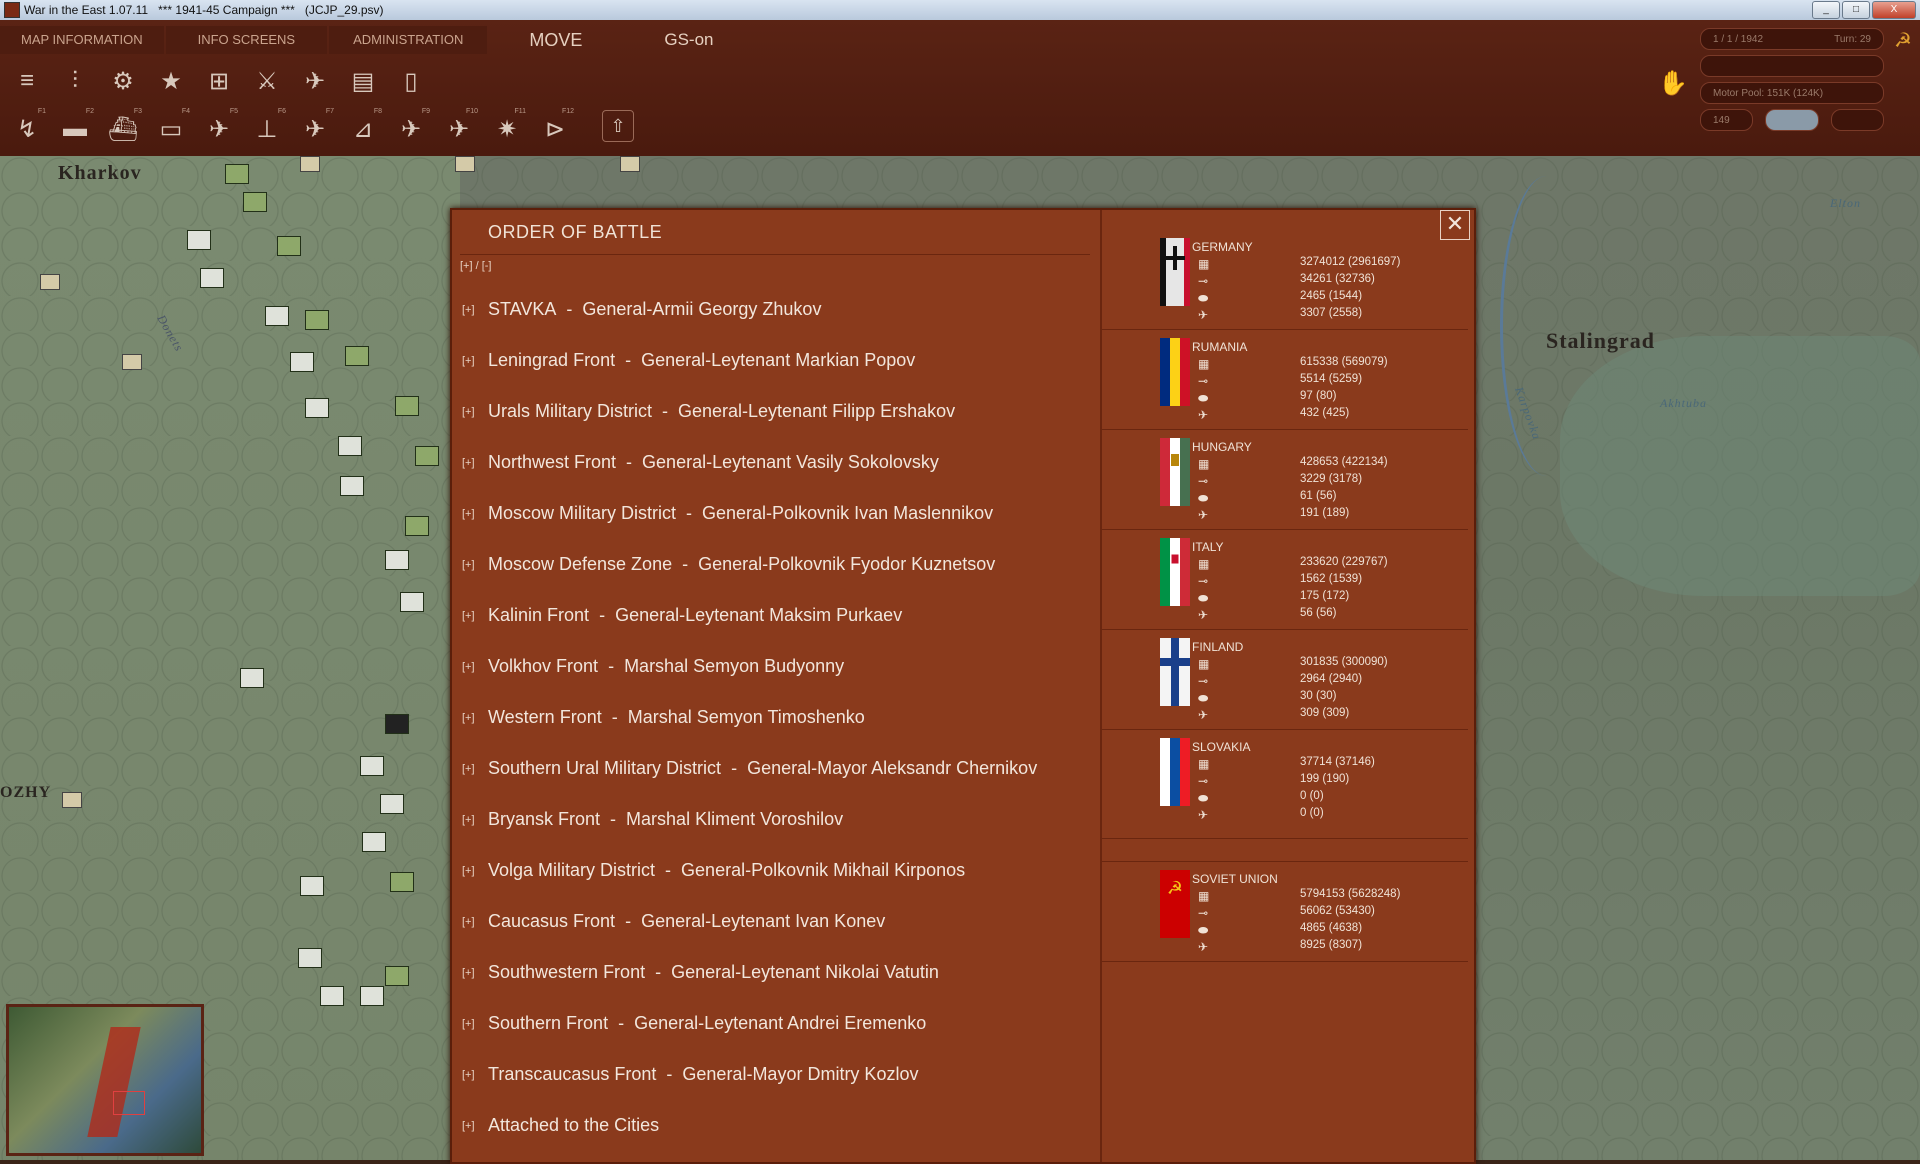  Describe the element at coordinates (1894, 10) in the screenshot. I see `window-close-button: X` at that location.